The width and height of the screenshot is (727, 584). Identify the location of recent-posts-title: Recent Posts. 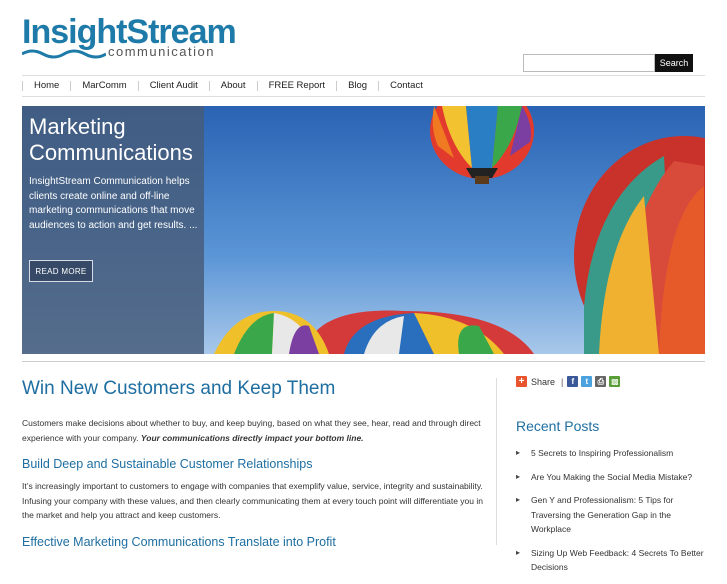
(558, 426).